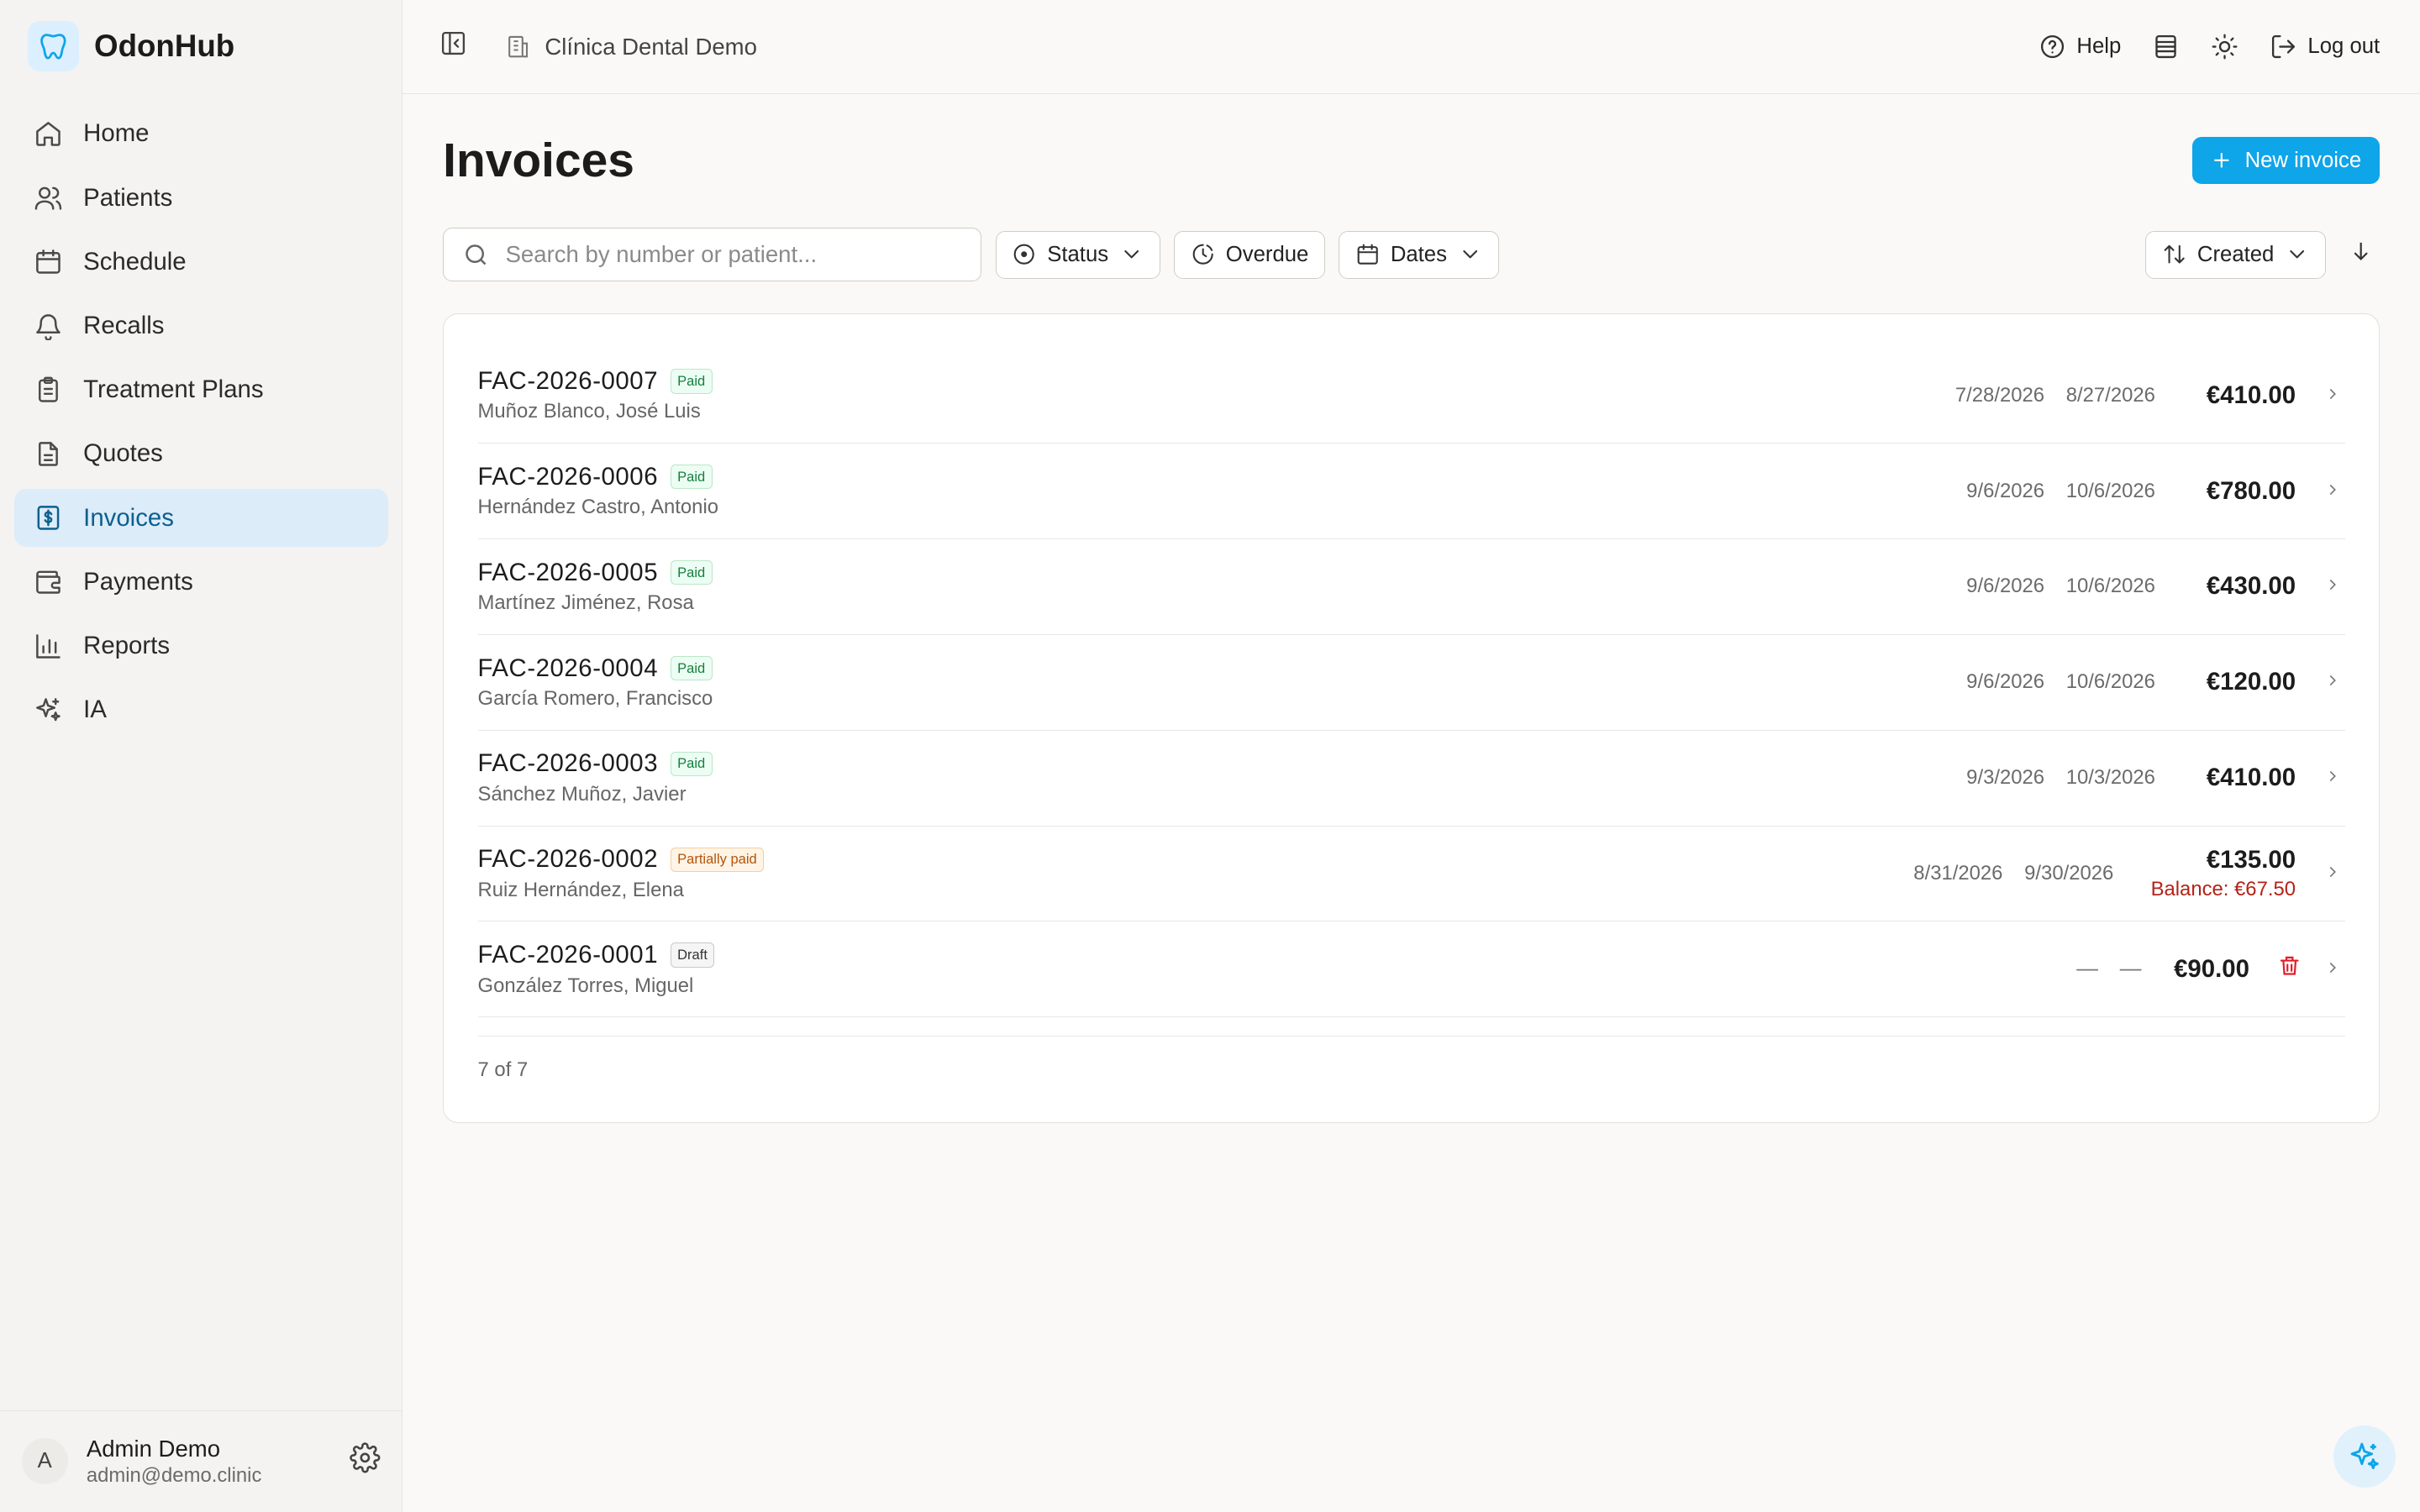  Describe the element at coordinates (598, 507) in the screenshot. I see `patient-name: Hernández Castro, Antonio` at that location.